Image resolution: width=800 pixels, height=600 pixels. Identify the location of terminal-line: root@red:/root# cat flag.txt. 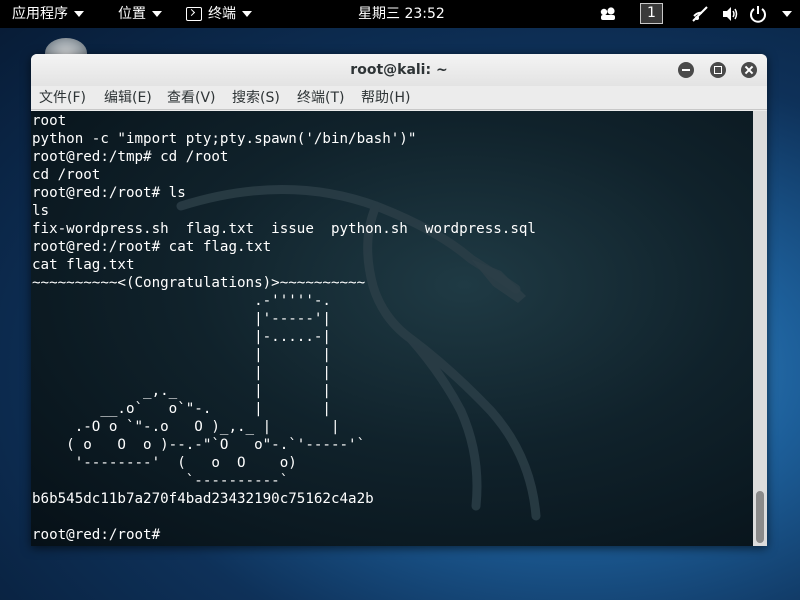
(152, 247).